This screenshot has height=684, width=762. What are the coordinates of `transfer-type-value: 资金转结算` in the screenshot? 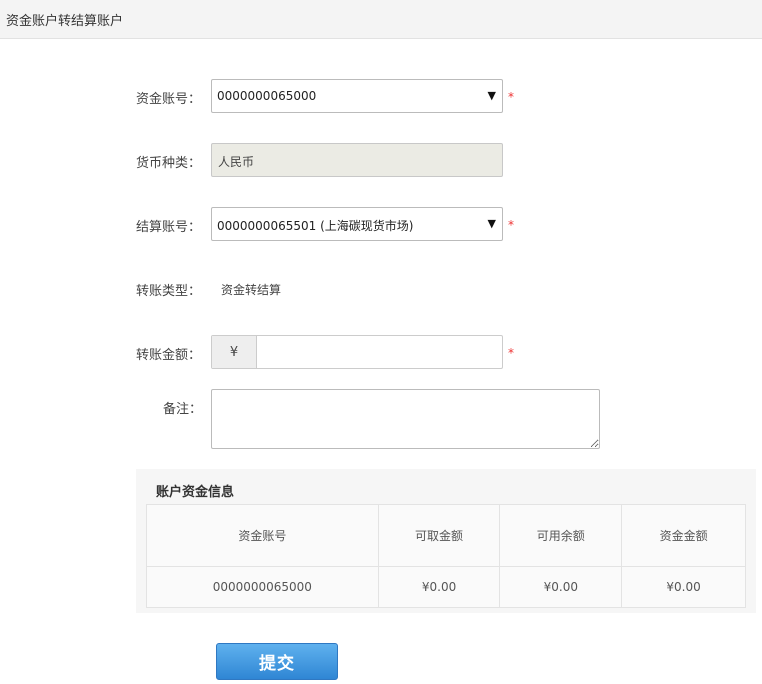 It's located at (251, 290).